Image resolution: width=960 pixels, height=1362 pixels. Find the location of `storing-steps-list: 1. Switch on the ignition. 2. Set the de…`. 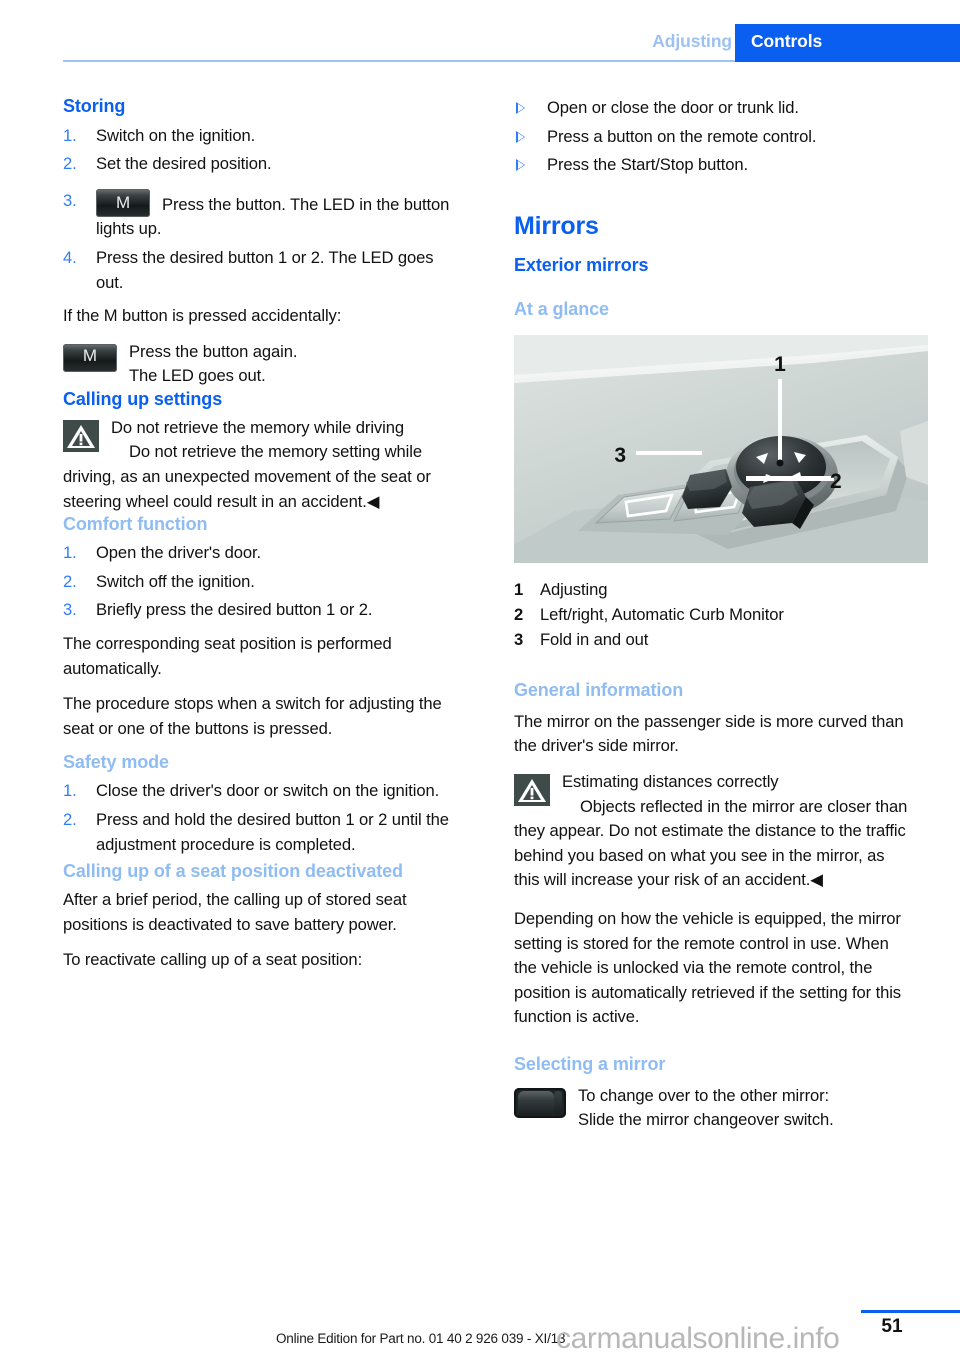

storing-steps-list: 1. Switch on the ignition. 2. Set the de… is located at coordinates (263, 210).